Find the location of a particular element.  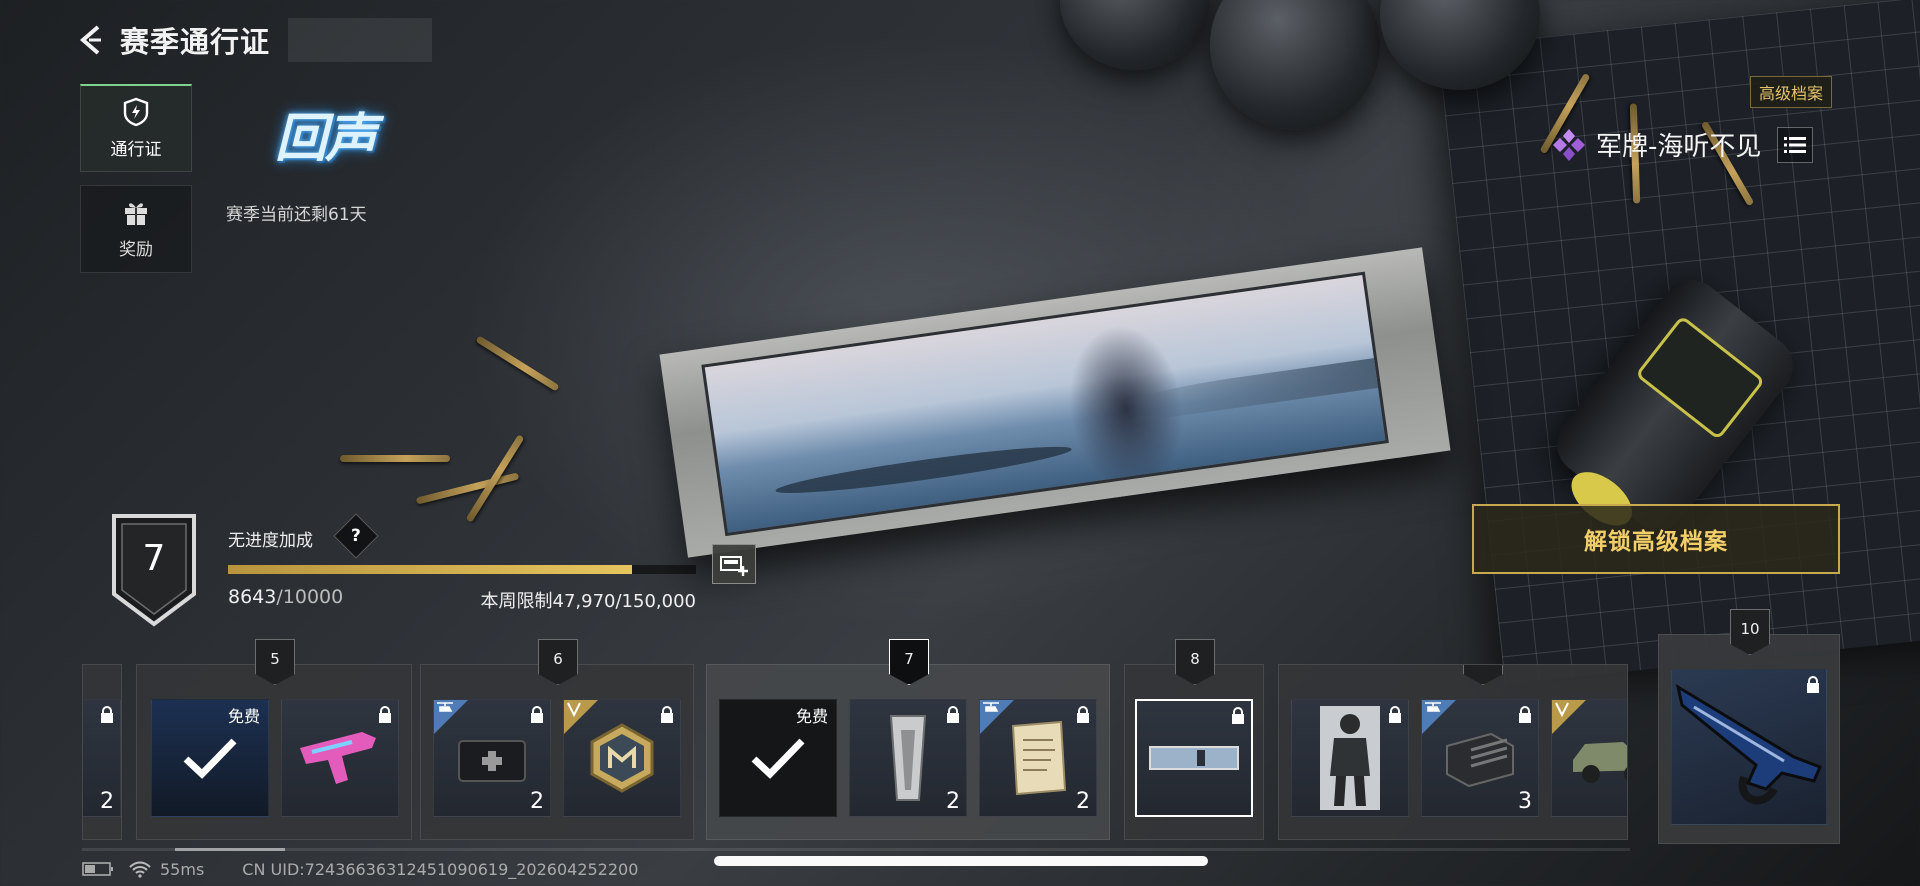

reward-tier-8: 8 is located at coordinates (1194, 739).